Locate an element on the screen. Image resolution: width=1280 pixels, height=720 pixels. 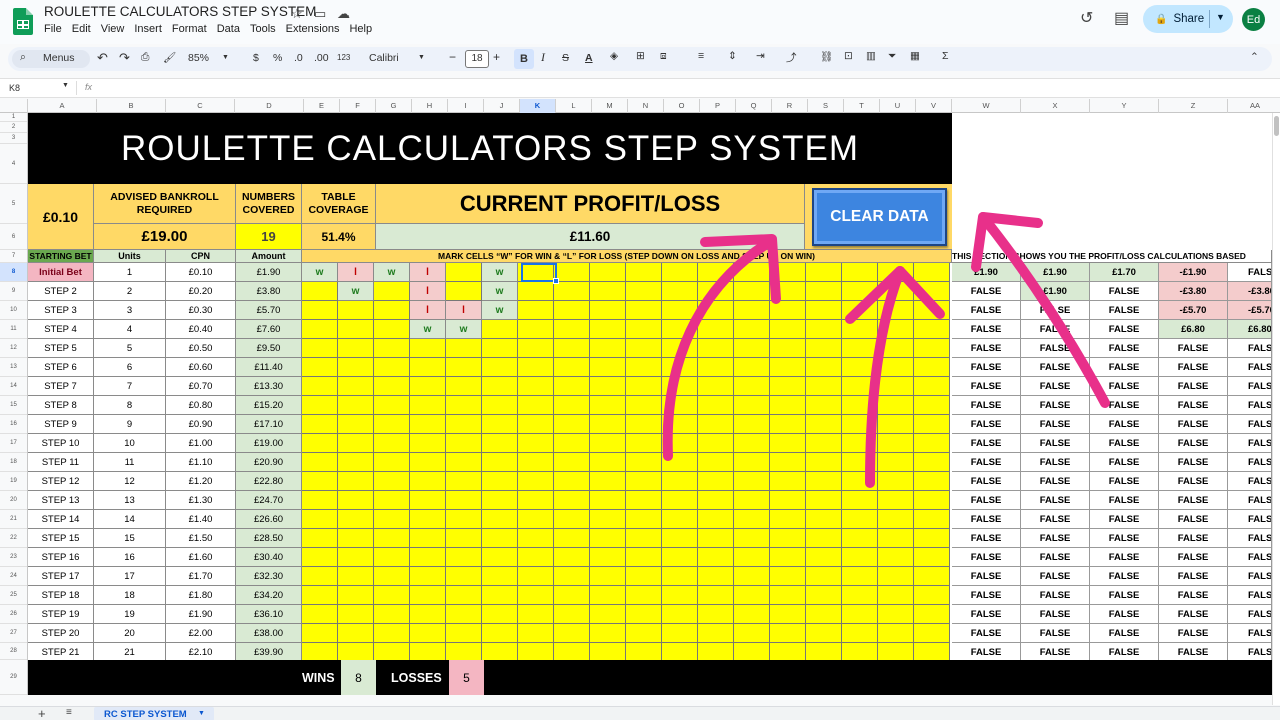
bold-button: B is located at coordinates (524, 59).